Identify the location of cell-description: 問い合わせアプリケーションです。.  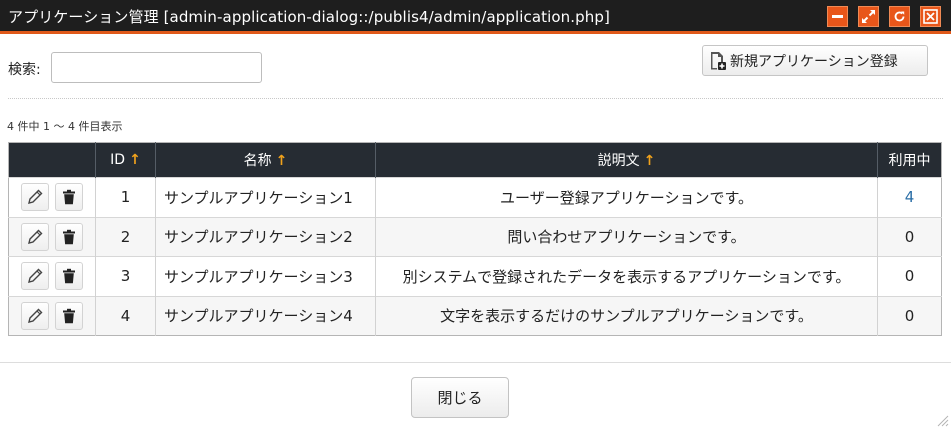
(626, 236).